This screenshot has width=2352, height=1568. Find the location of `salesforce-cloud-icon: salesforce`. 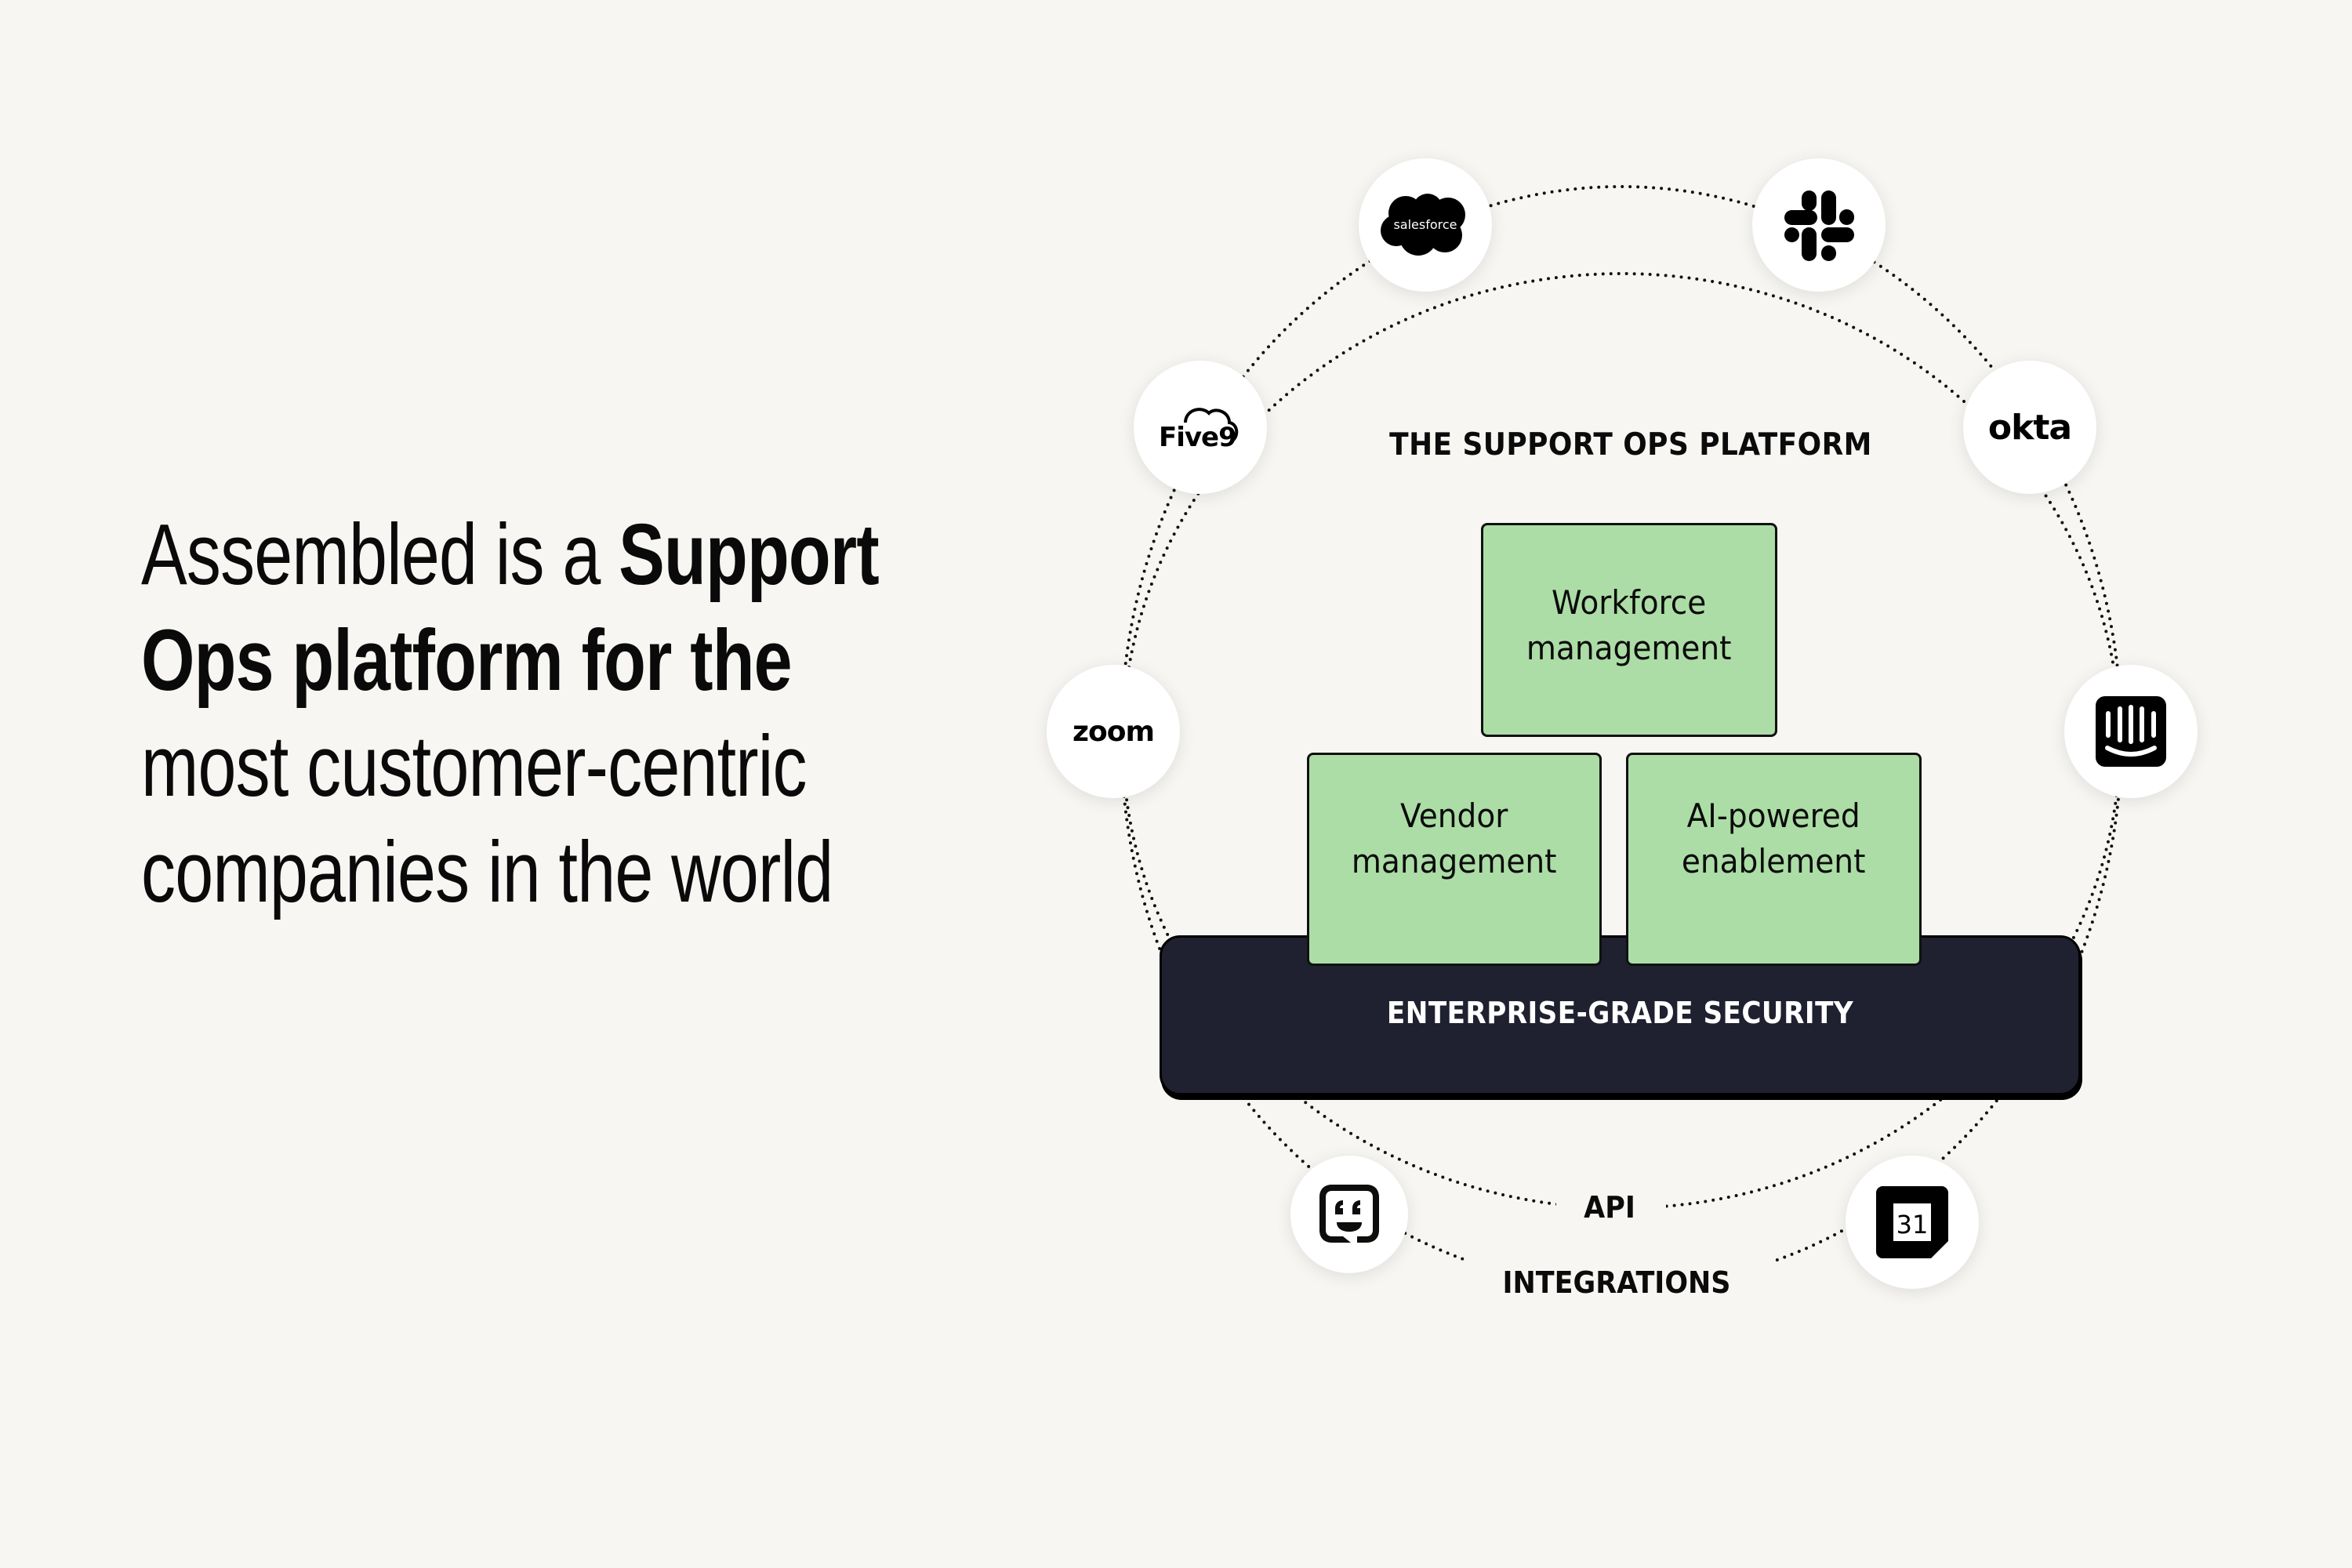

salesforce-cloud-icon: salesforce is located at coordinates (1423, 225).